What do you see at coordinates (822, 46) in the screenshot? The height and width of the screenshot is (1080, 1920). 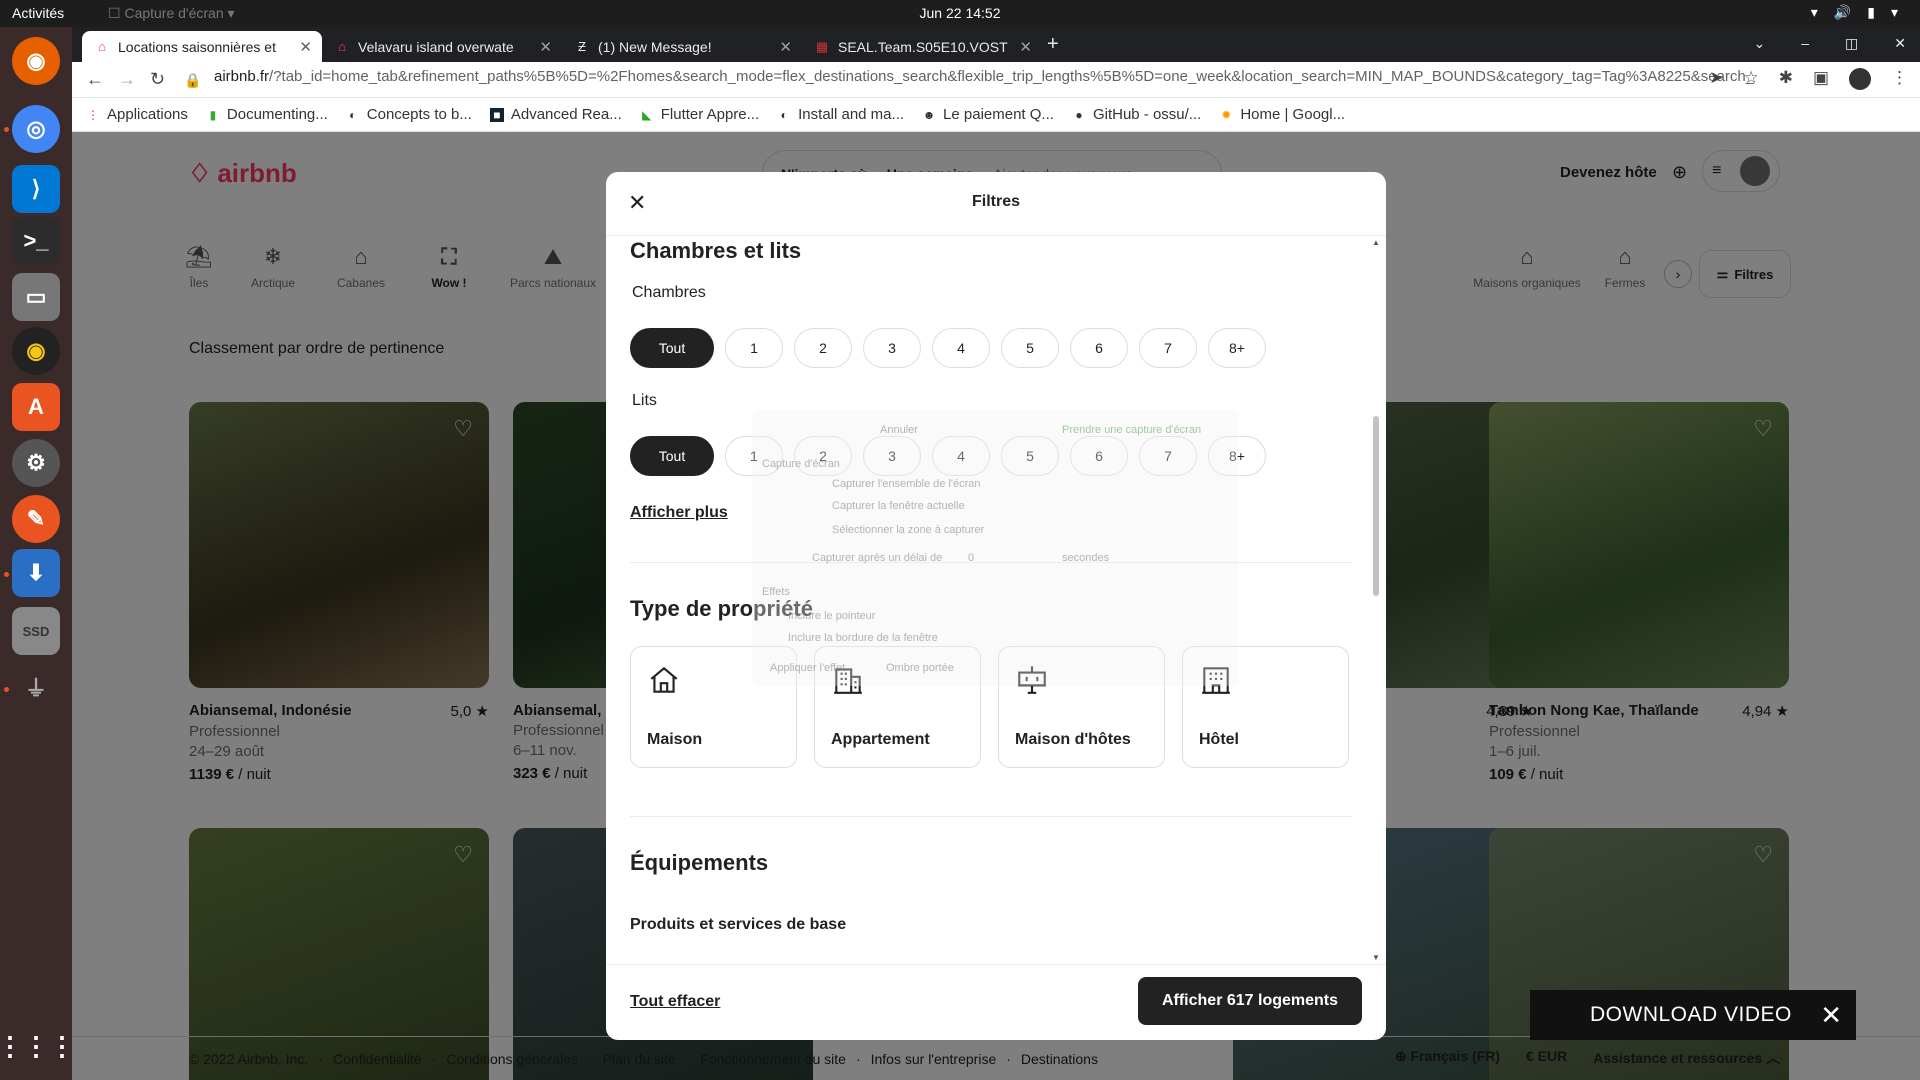 I see `video-icon: ▦` at bounding box center [822, 46].